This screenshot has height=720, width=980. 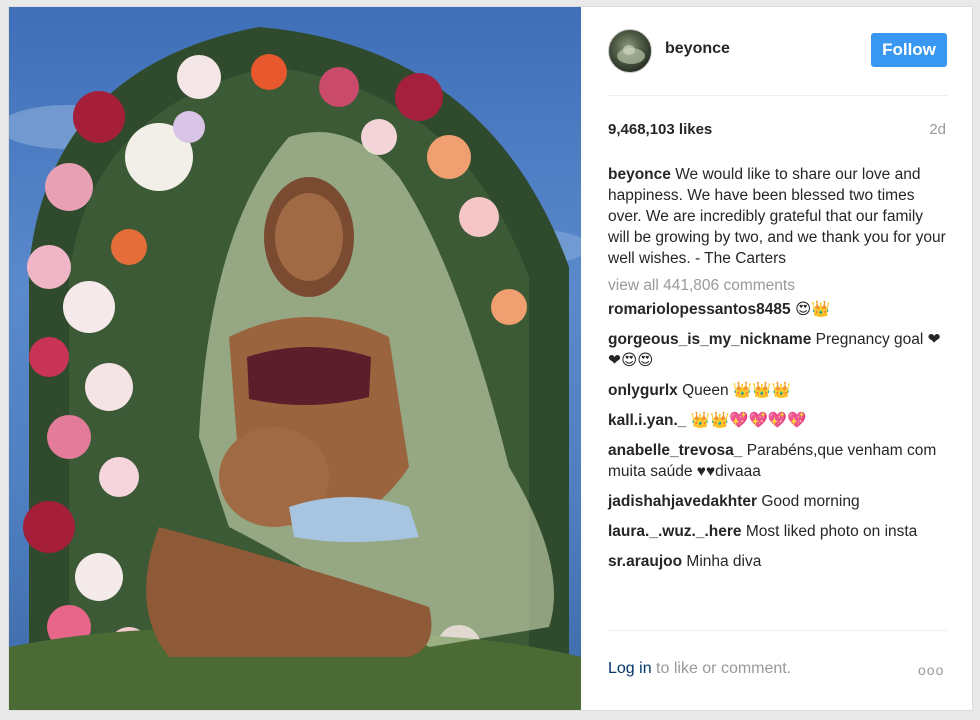 I want to click on comment-item: romariolopessantos8485 😍👑, so click(x=777, y=309).